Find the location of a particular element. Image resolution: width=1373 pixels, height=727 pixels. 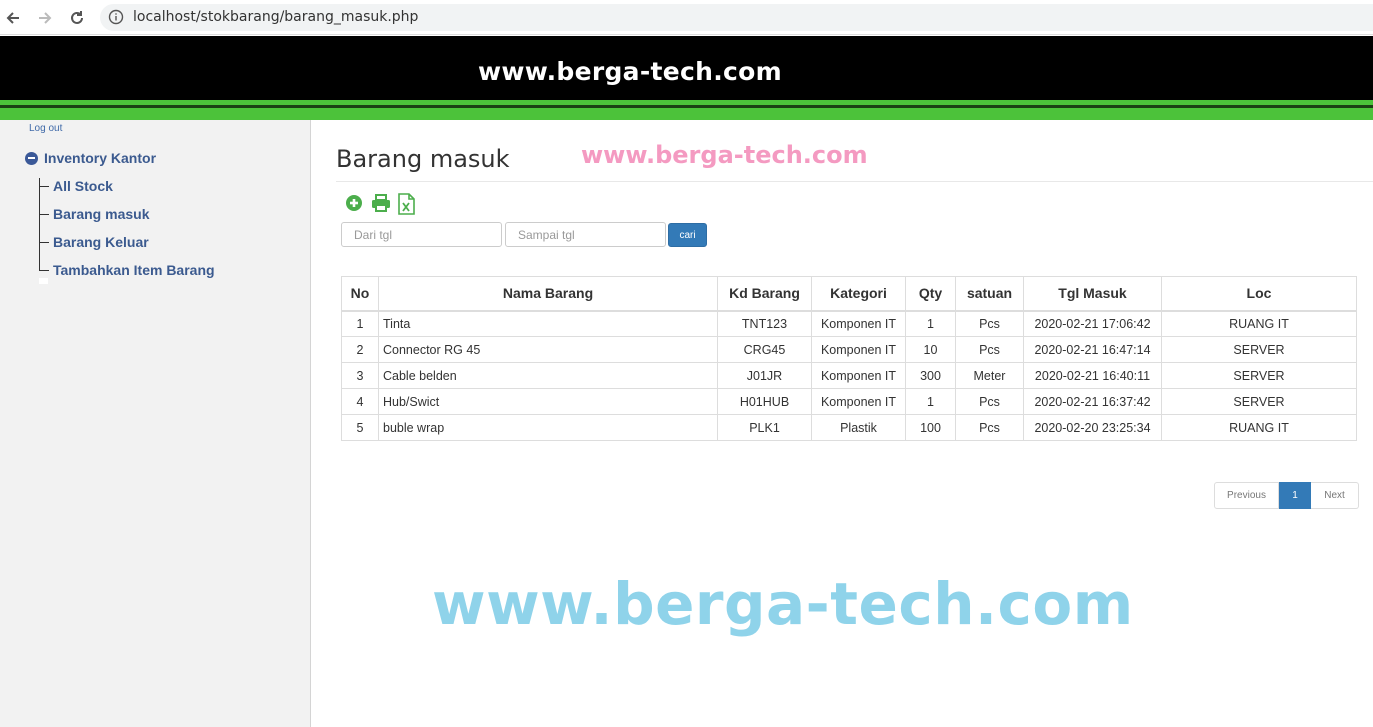

cell-tgl-masuk: 2020-02-21 16:47:14 is located at coordinates (1092, 349).